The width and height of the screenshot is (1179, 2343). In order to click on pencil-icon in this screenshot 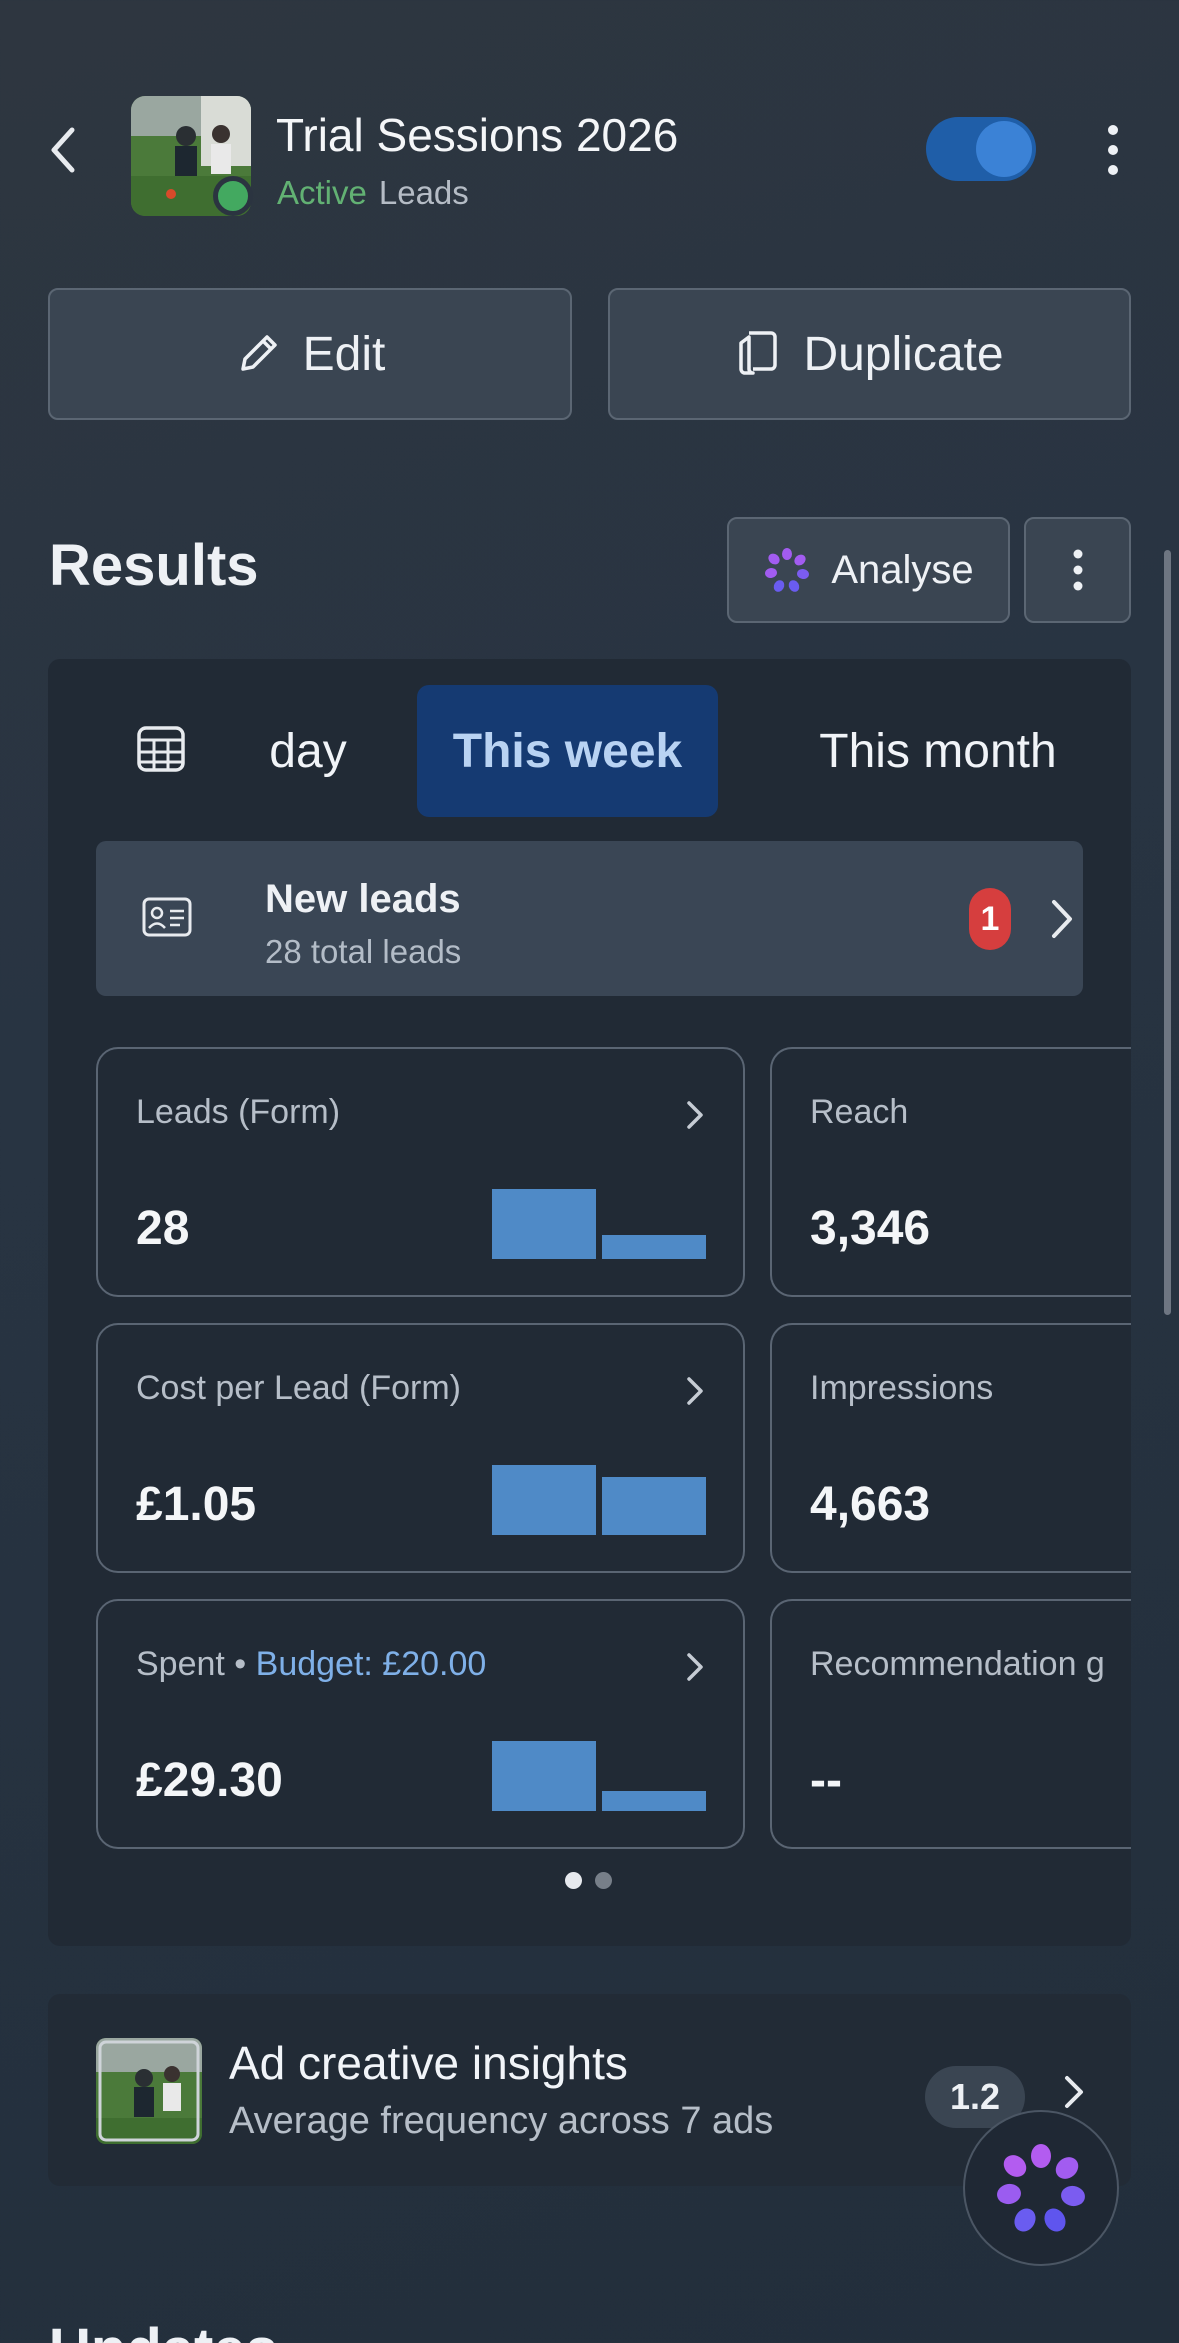, I will do `click(258, 353)`.